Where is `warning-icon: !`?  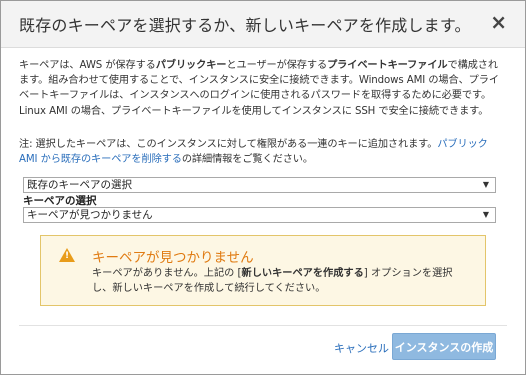 warning-icon: ! is located at coordinates (67, 255).